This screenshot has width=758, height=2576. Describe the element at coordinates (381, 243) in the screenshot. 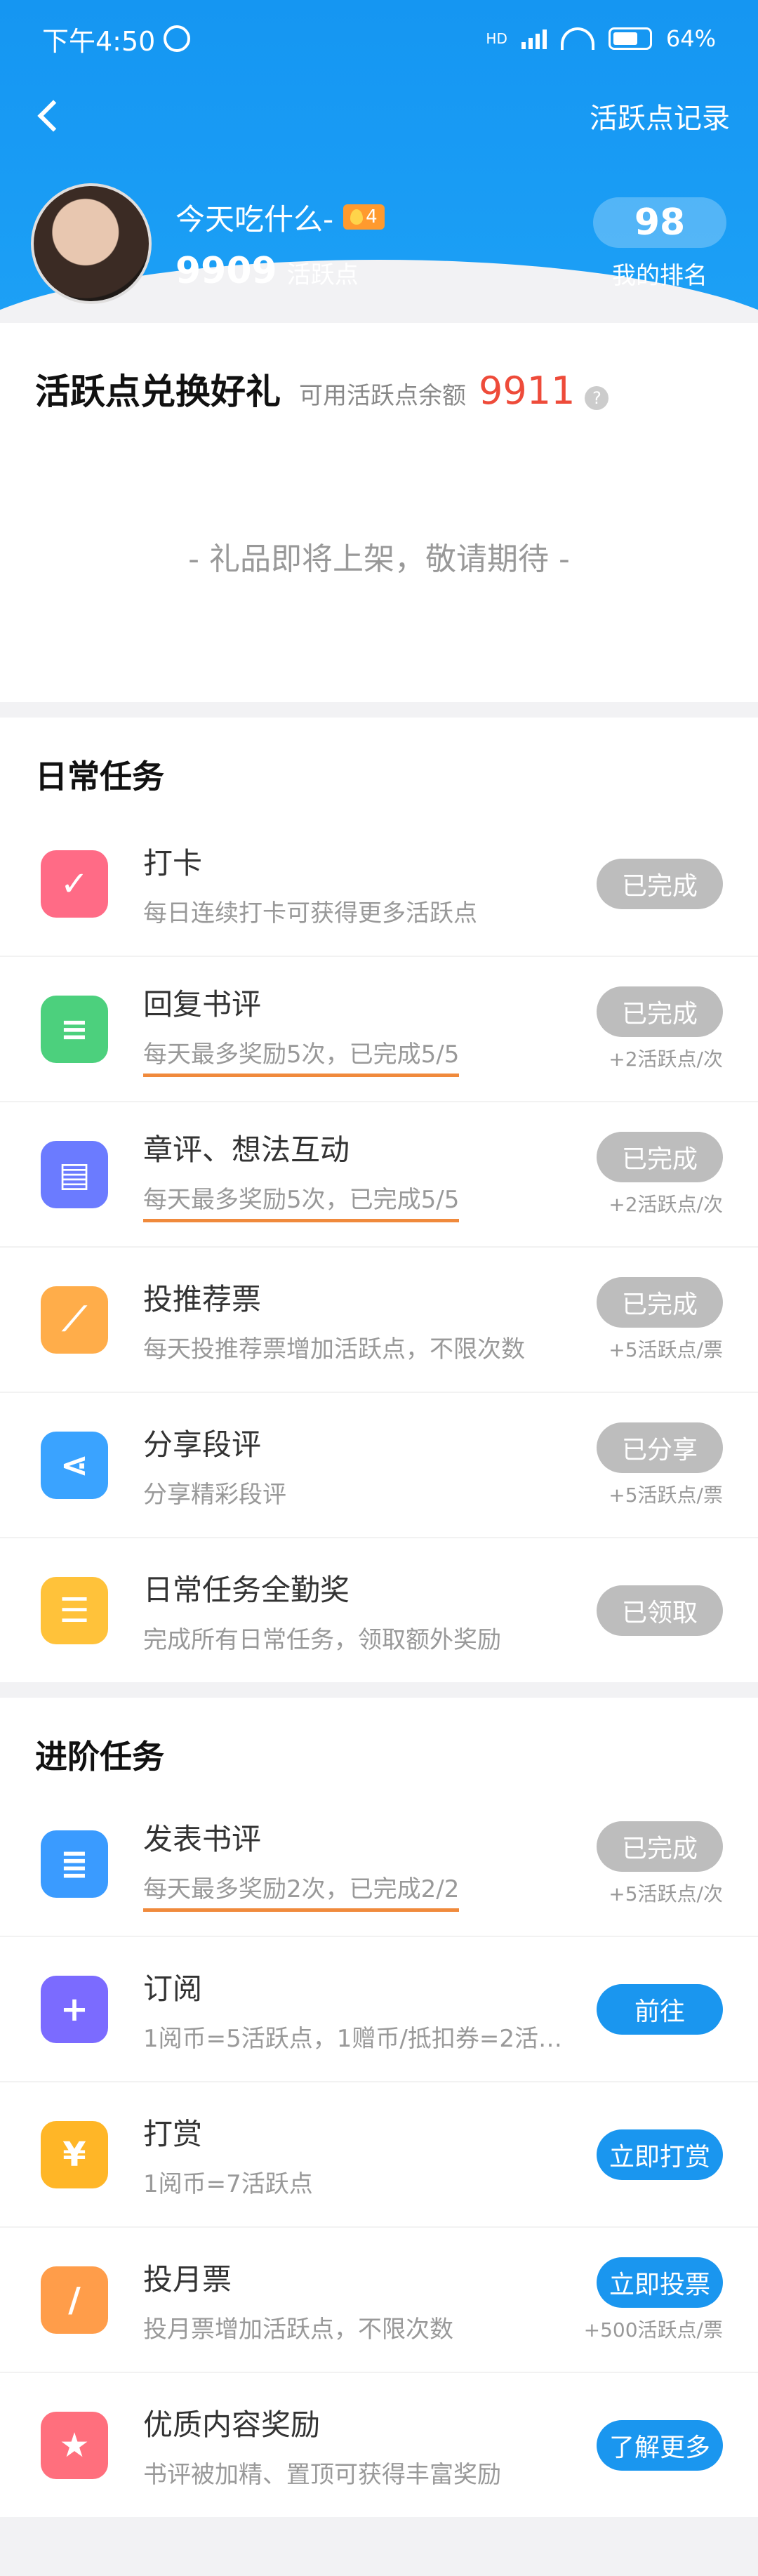

I see `profile-card: 今天吃什么- 4 9909 活跃点 98 我的排名` at that location.